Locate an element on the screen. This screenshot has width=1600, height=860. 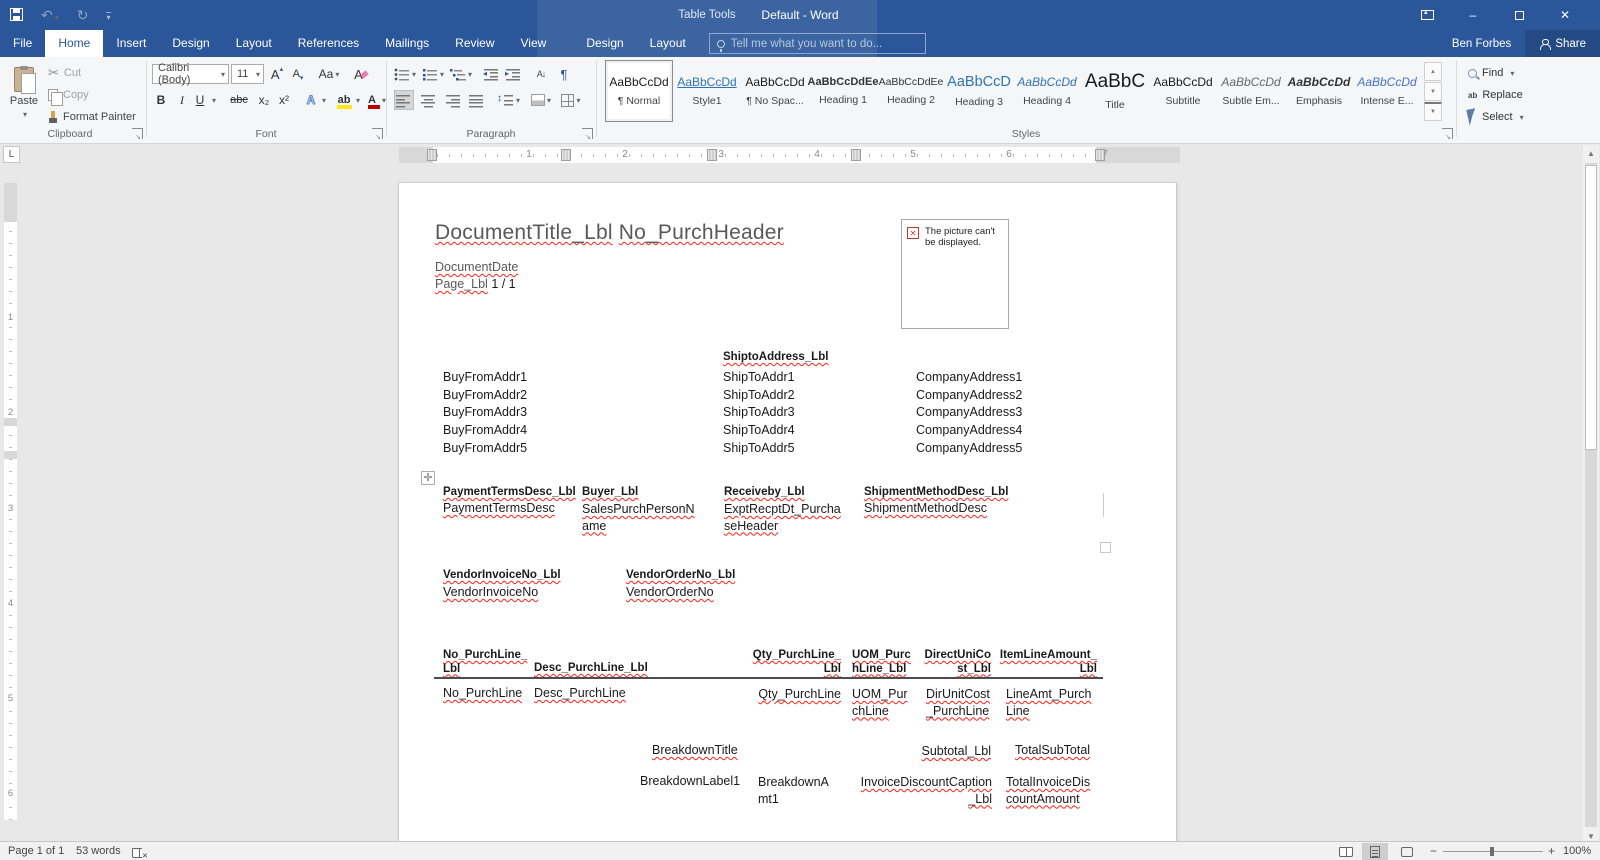
ribbon-display-options-button is located at coordinates (1427, 15).